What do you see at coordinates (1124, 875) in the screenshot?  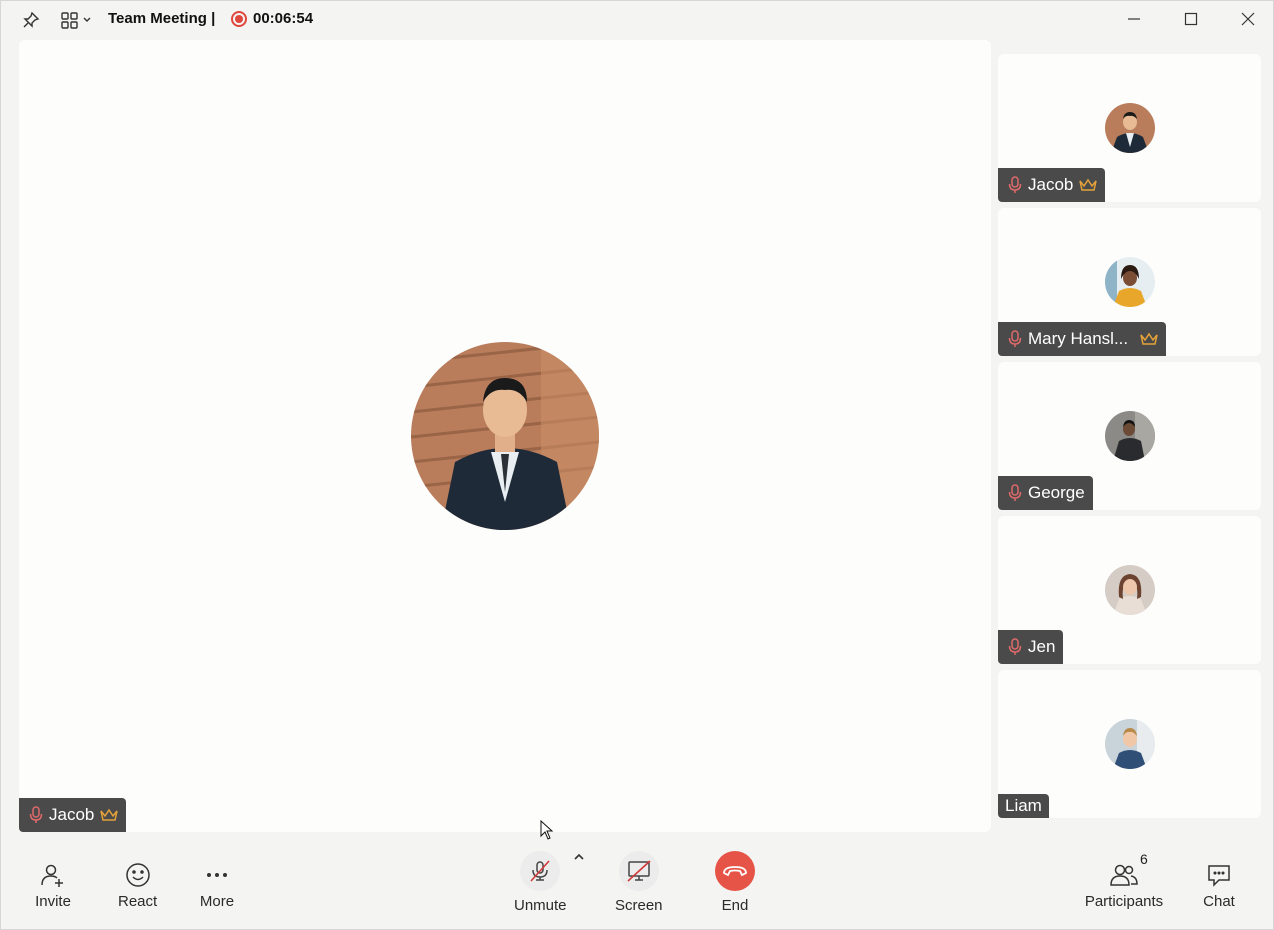 I see `people-icon` at bounding box center [1124, 875].